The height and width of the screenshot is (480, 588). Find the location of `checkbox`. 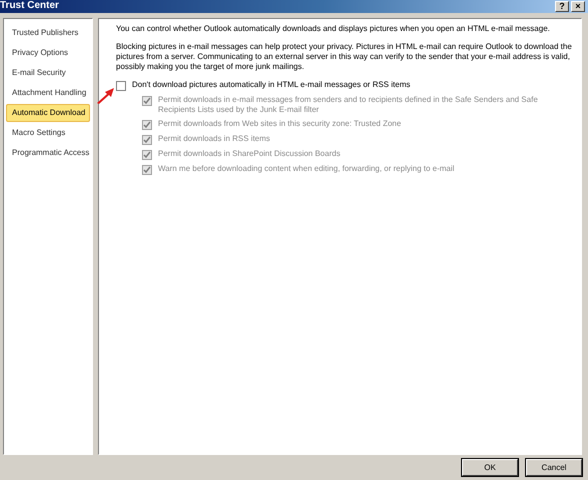

checkbox is located at coordinates (121, 86).